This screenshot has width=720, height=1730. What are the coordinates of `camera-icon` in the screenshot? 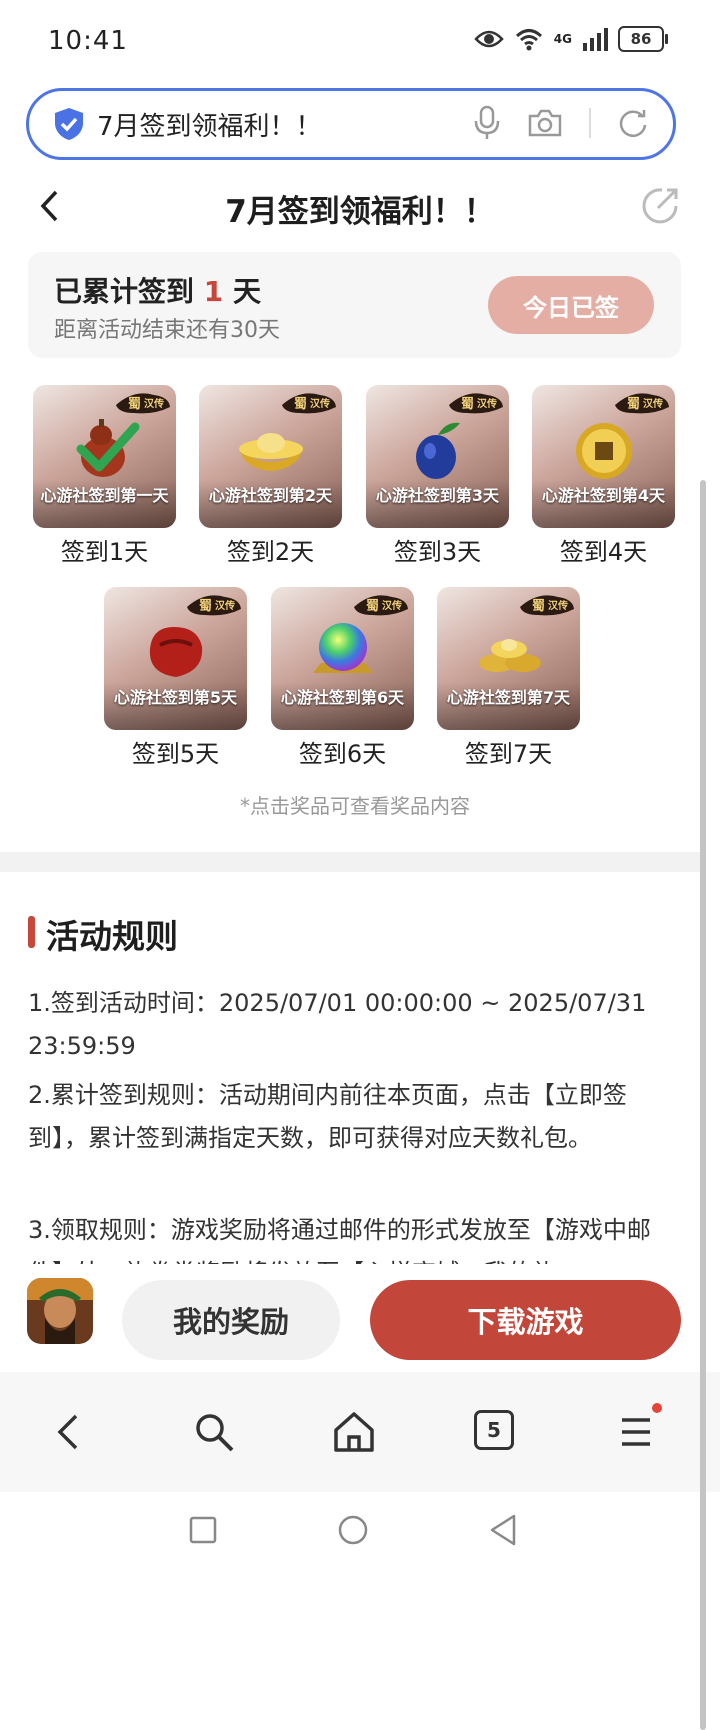 It's located at (545, 123).